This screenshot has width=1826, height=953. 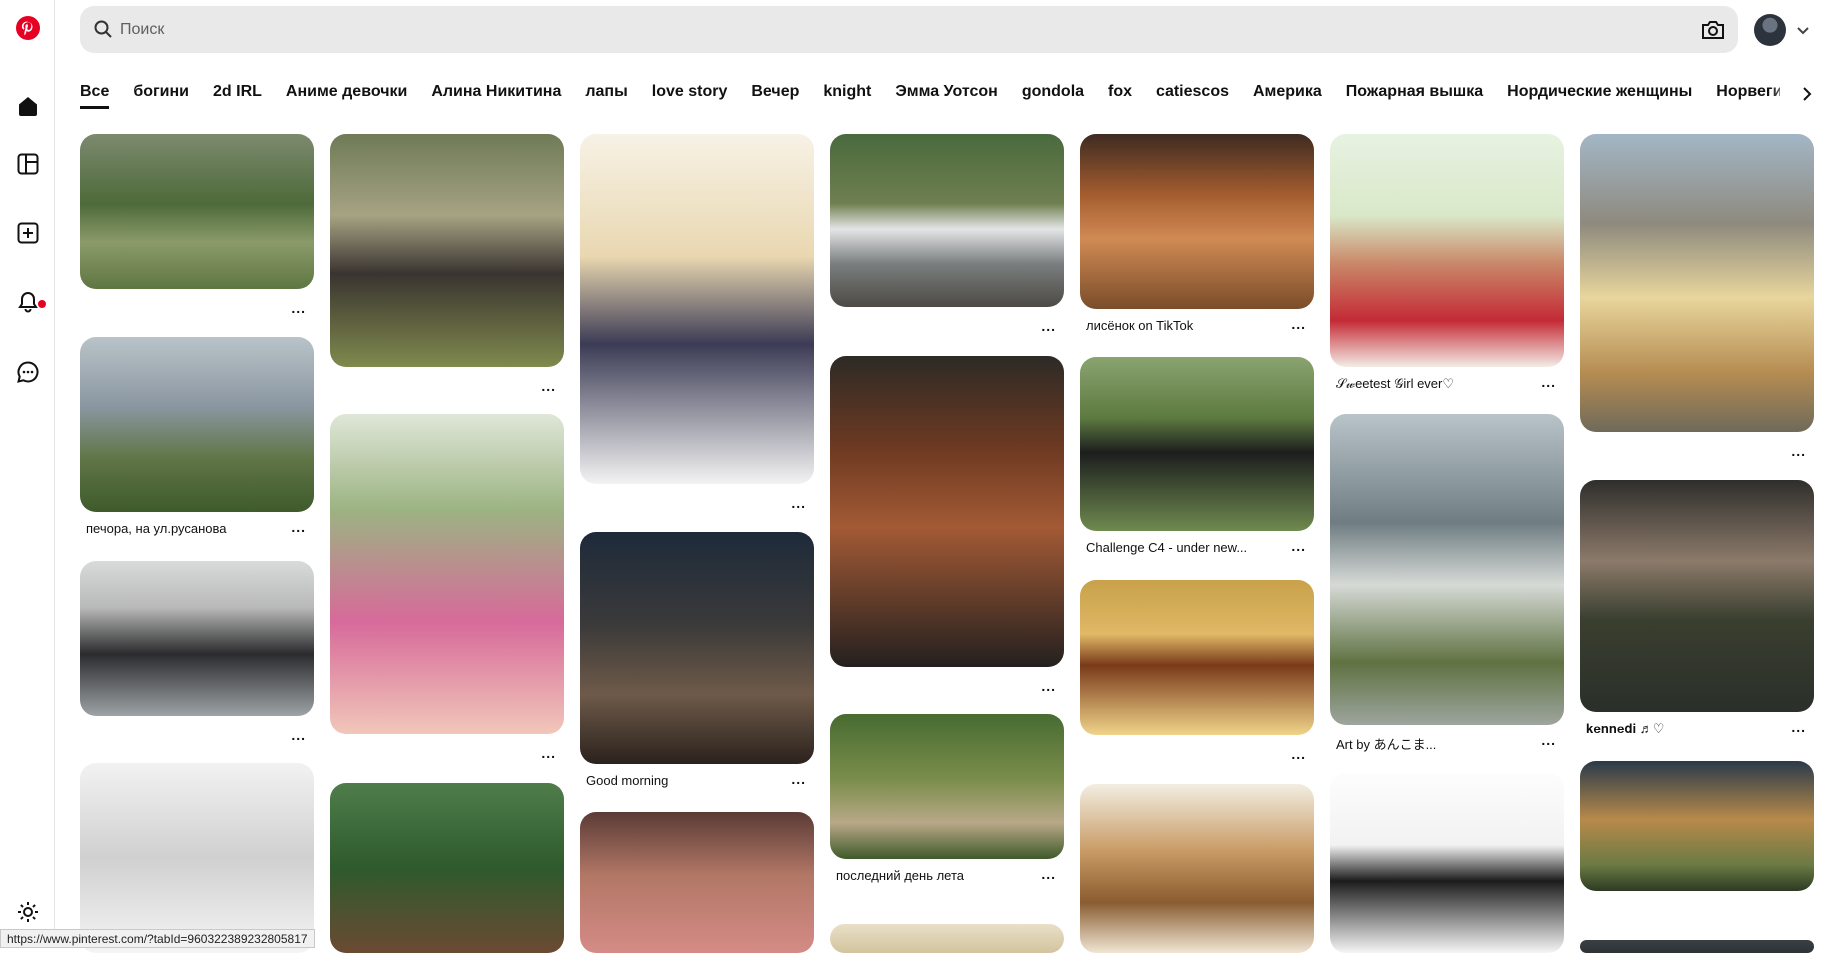 What do you see at coordinates (1053, 93) in the screenshot?
I see `tab-gondola: gondola` at bounding box center [1053, 93].